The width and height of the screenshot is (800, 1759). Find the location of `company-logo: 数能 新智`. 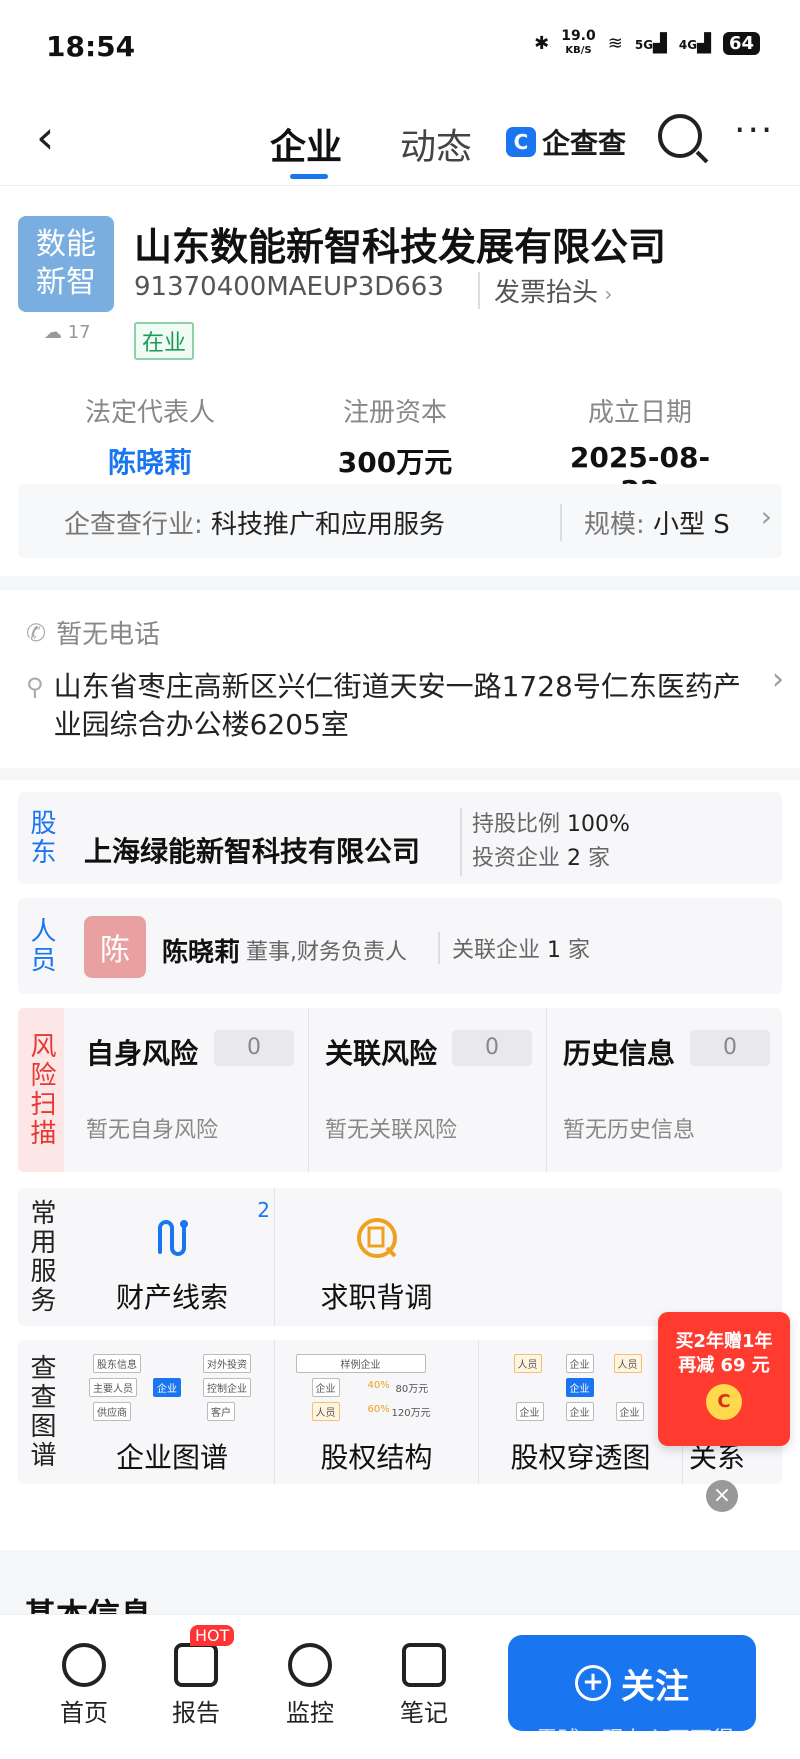

company-logo: 数能 新智 is located at coordinates (66, 264).